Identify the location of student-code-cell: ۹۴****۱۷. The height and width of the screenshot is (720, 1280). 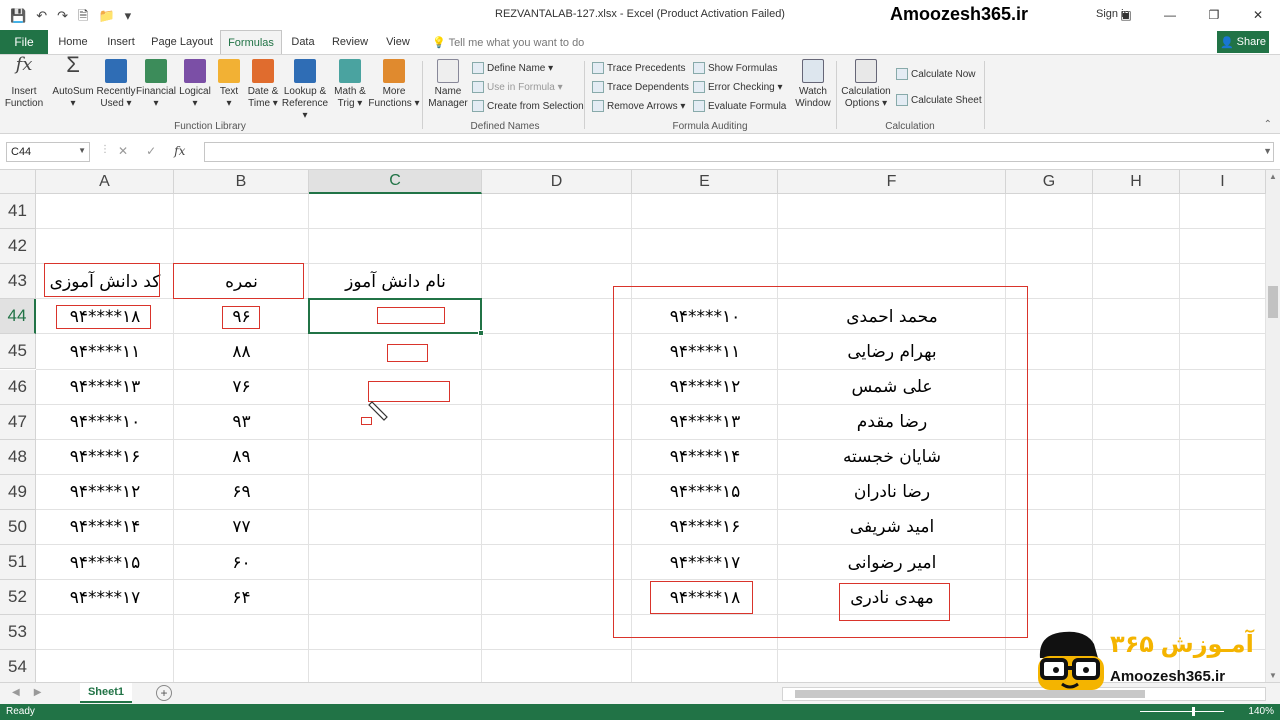
(105, 597).